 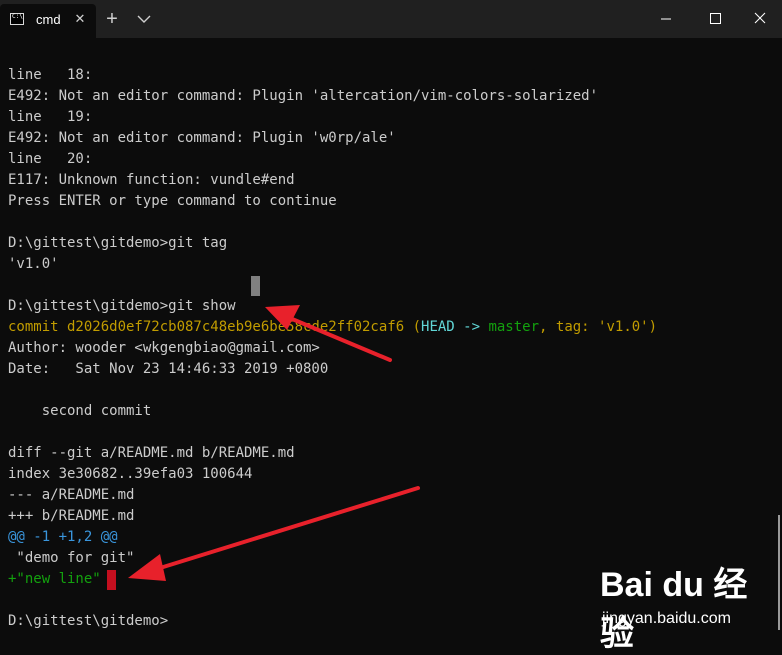 What do you see at coordinates (144, 19) in the screenshot?
I see `chevron-down-icon` at bounding box center [144, 19].